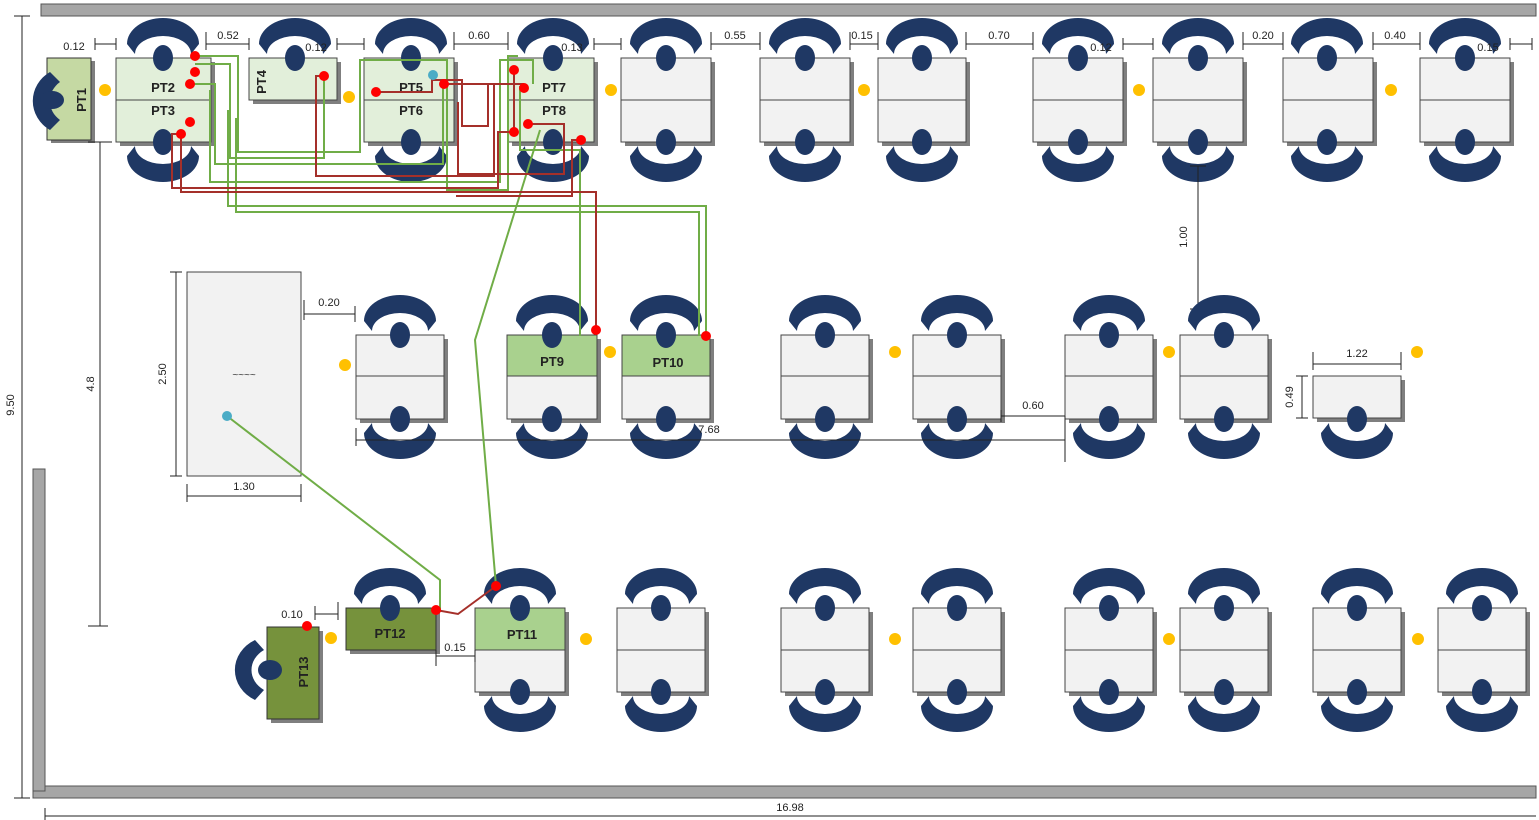  Describe the element at coordinates (165, 100) in the screenshot. I see `workstation-pt2-pt3: PT2 PT3` at that location.